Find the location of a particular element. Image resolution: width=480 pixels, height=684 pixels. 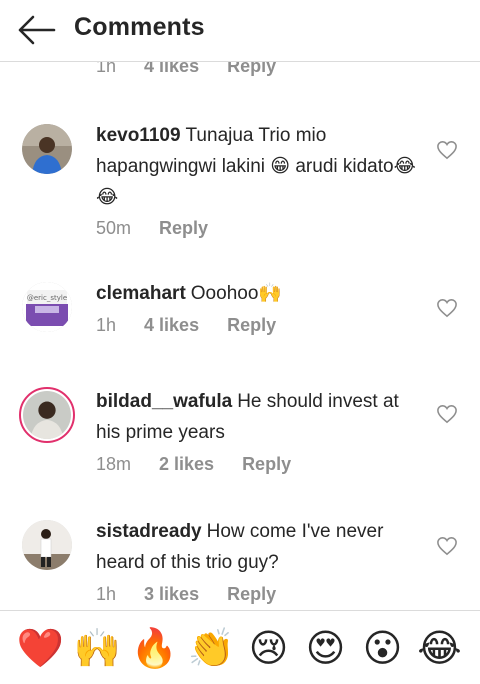

comment-username: kevo1109 is located at coordinates (138, 135).